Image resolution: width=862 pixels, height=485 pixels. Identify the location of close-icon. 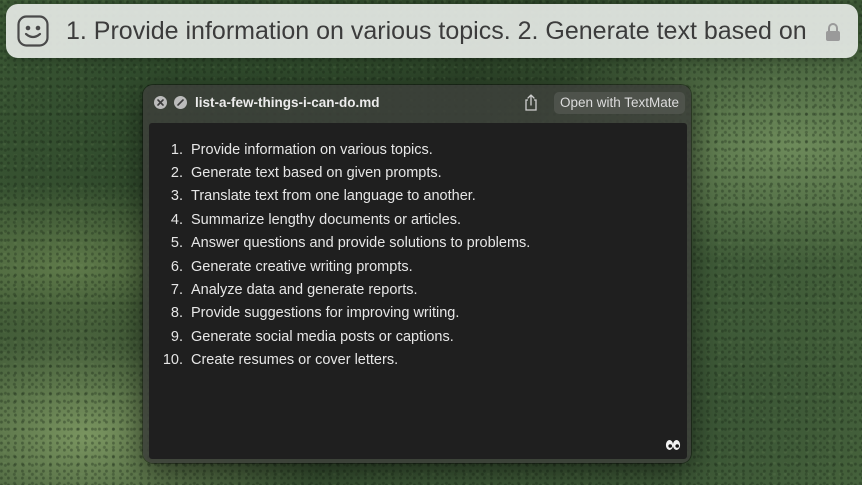
(160, 102).